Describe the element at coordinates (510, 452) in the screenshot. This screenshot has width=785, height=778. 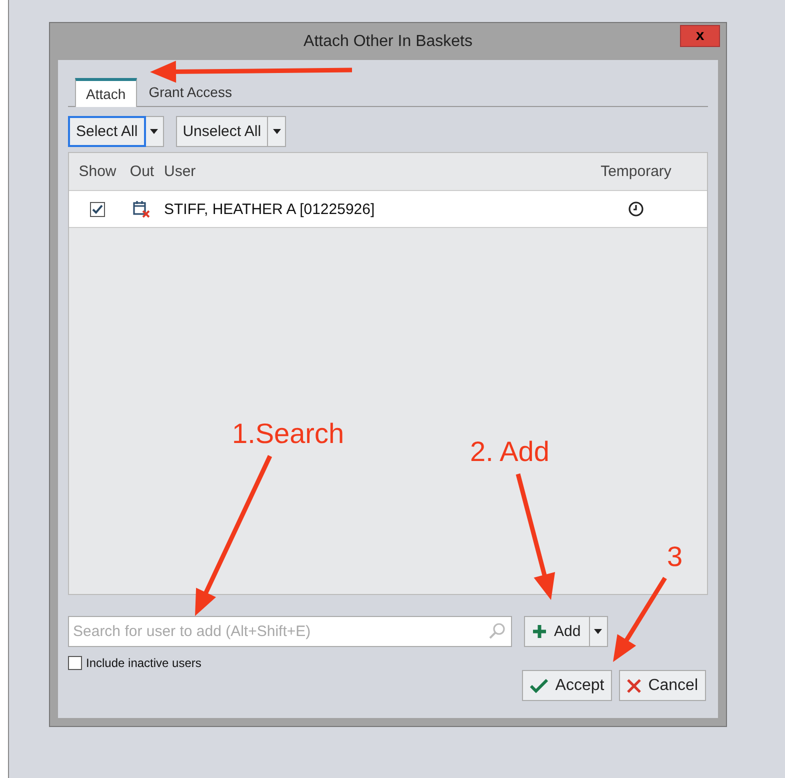
I see `annotation-label: 2. Add` at that location.